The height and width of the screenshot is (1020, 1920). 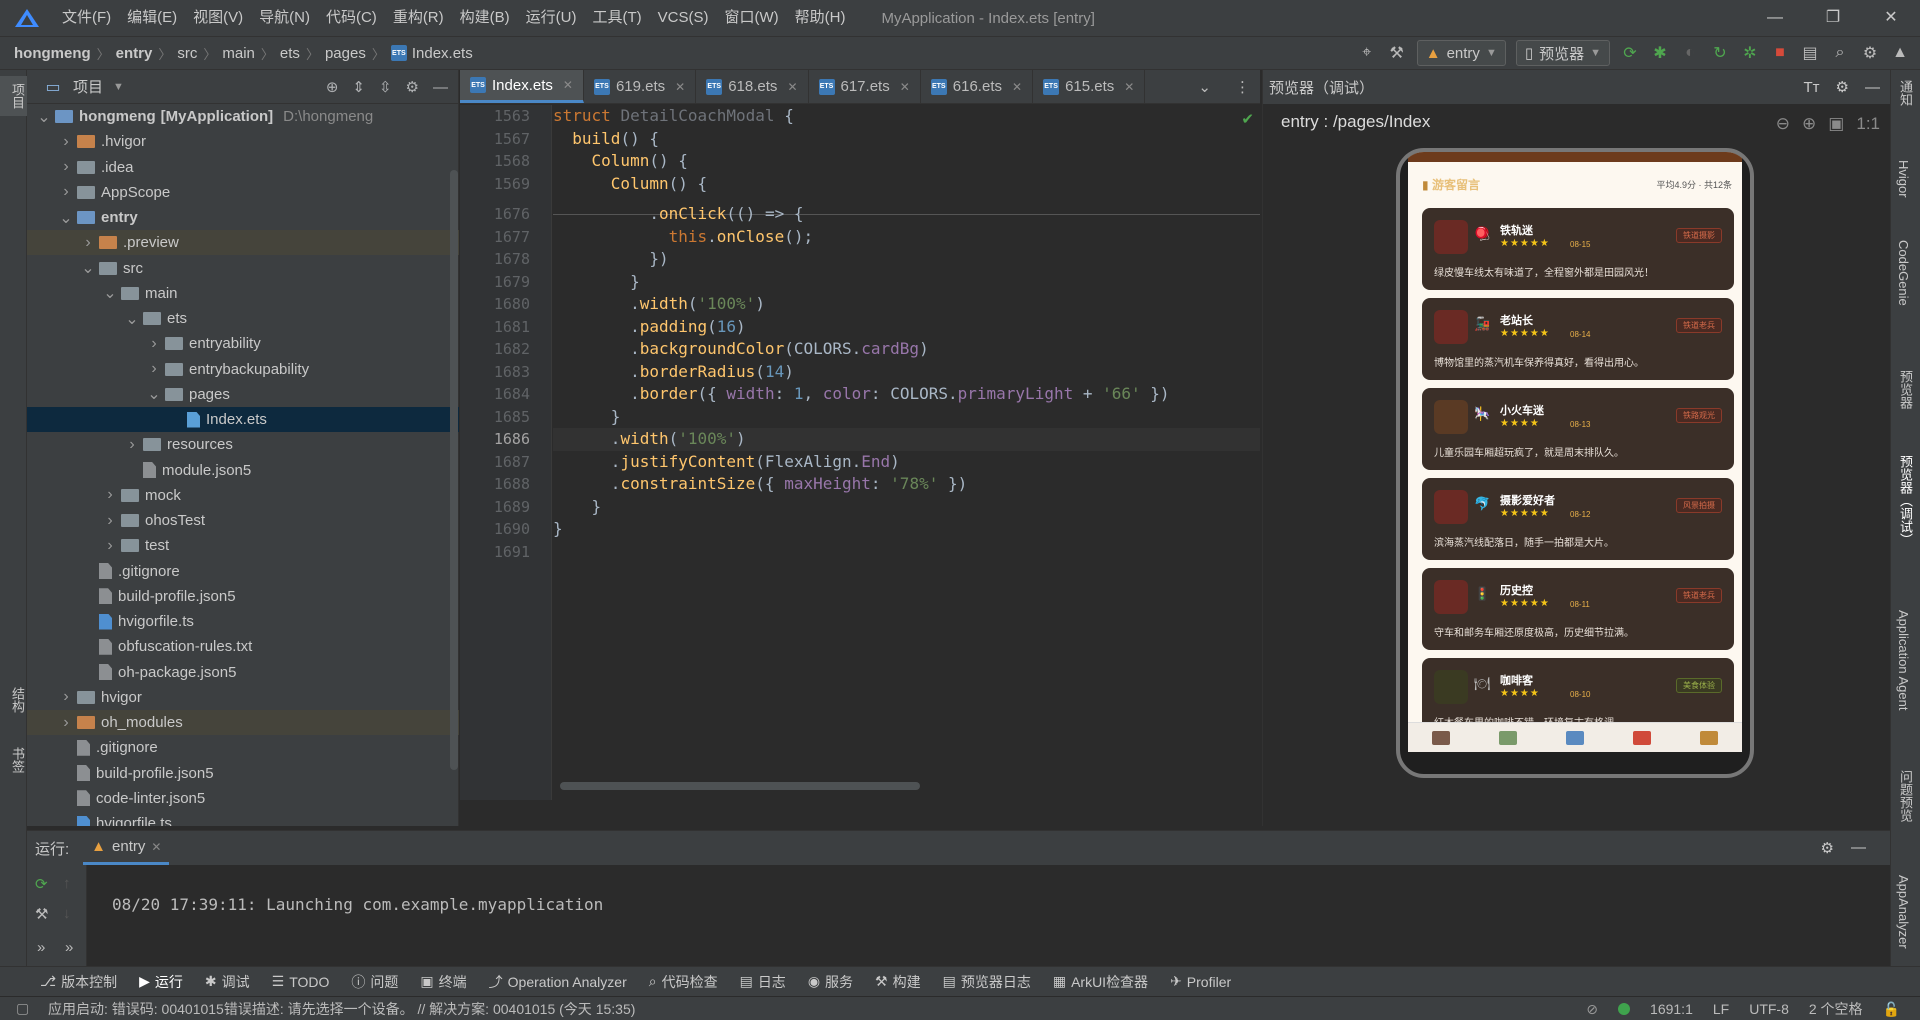 I want to click on zoom-in-icon: ⊕, so click(x=1809, y=124).